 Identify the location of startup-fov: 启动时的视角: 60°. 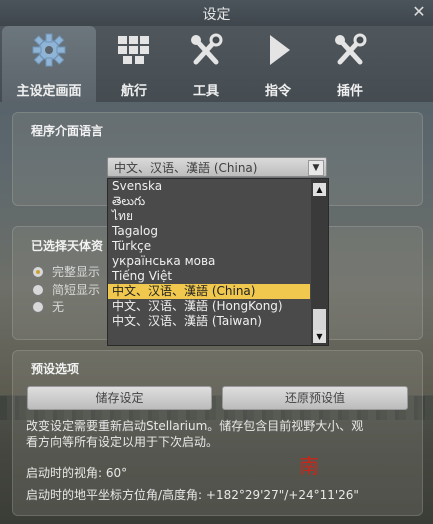
(77, 473).